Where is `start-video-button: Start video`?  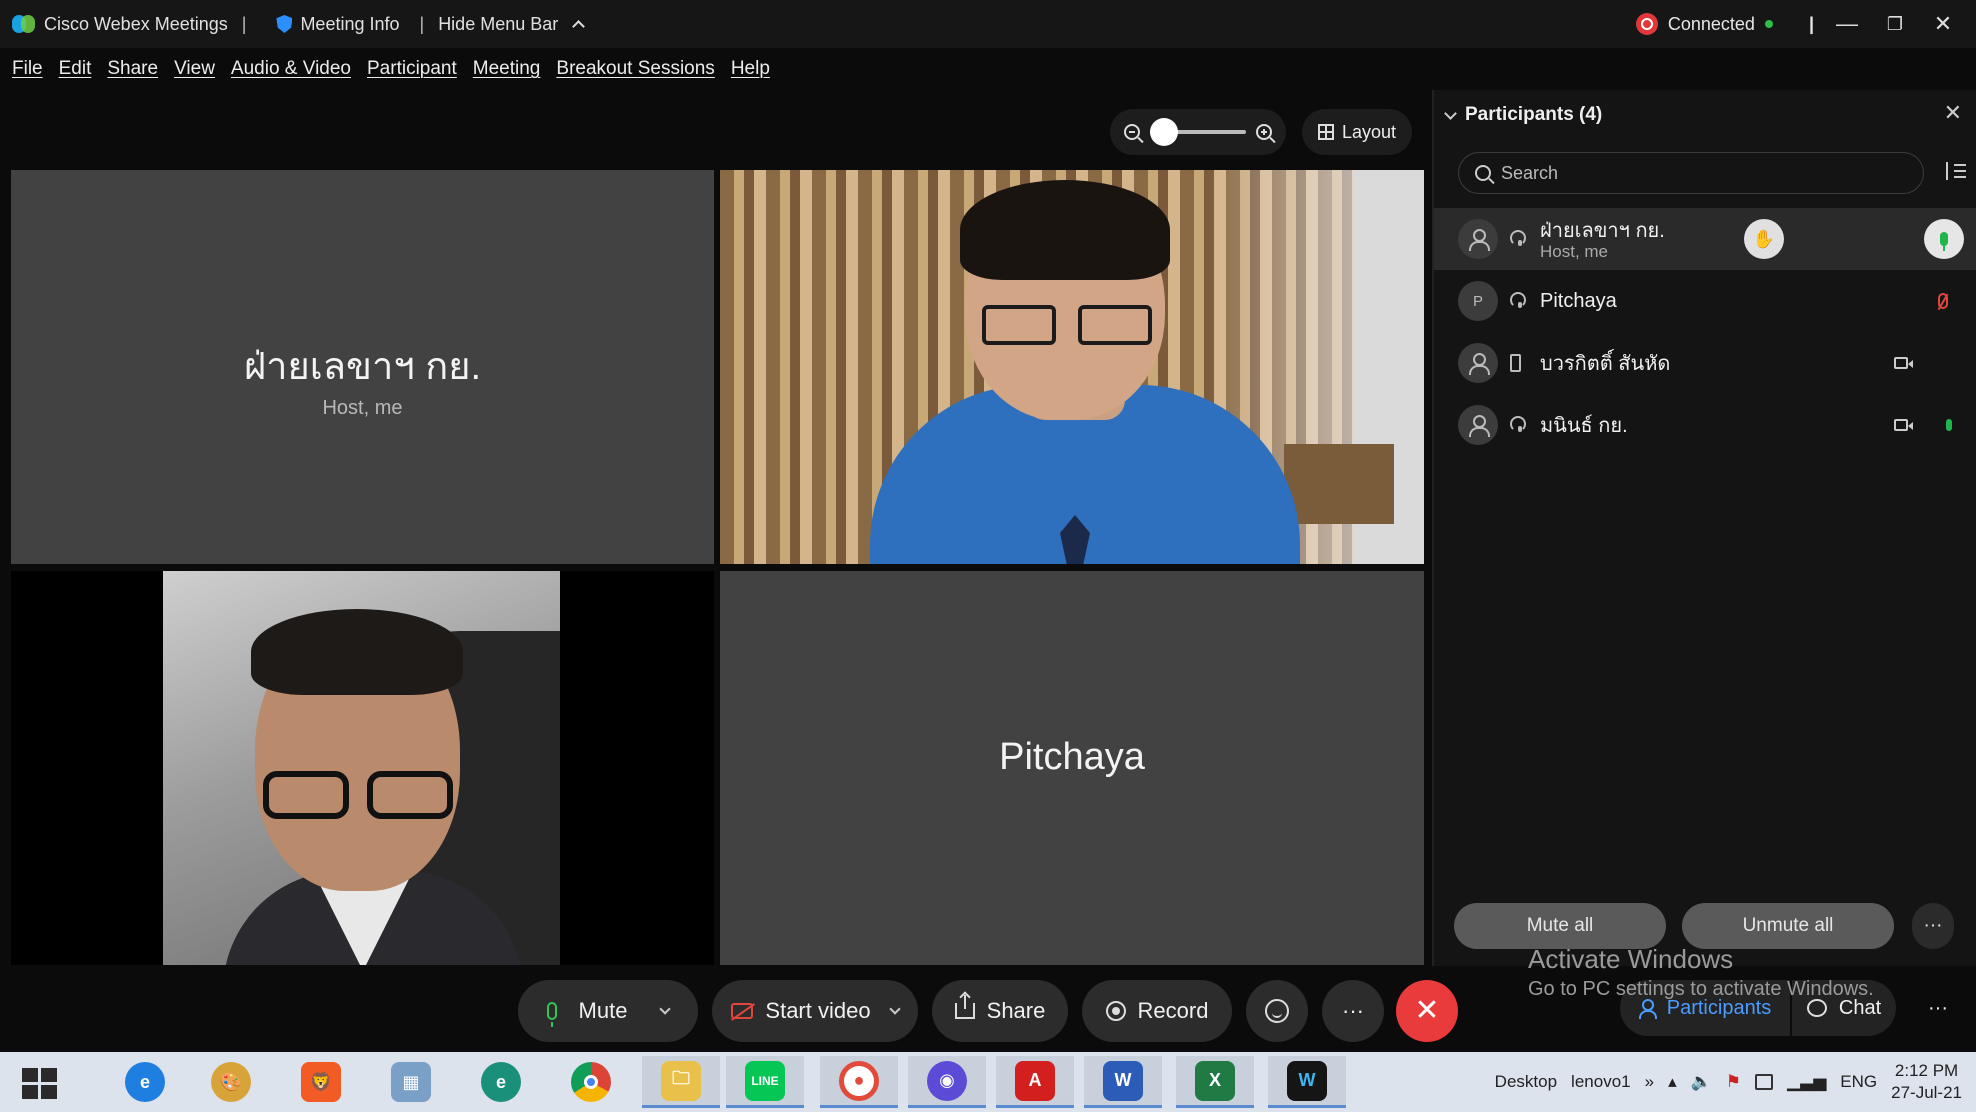 start-video-button: Start video is located at coordinates (815, 1011).